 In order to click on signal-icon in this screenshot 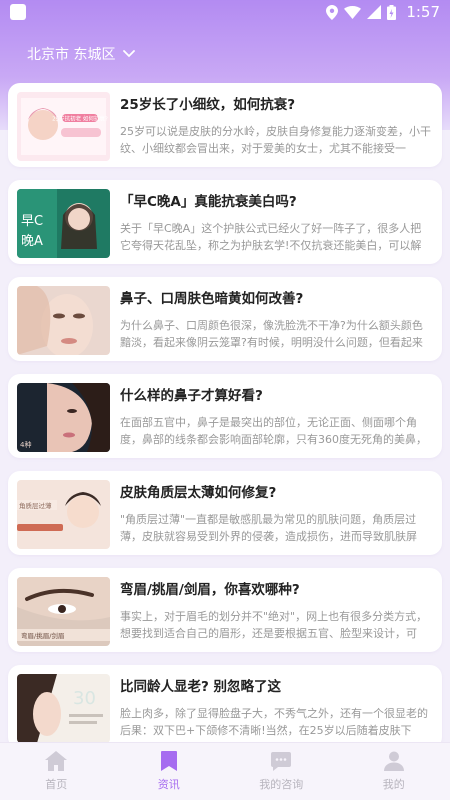, I will do `click(374, 12)`.